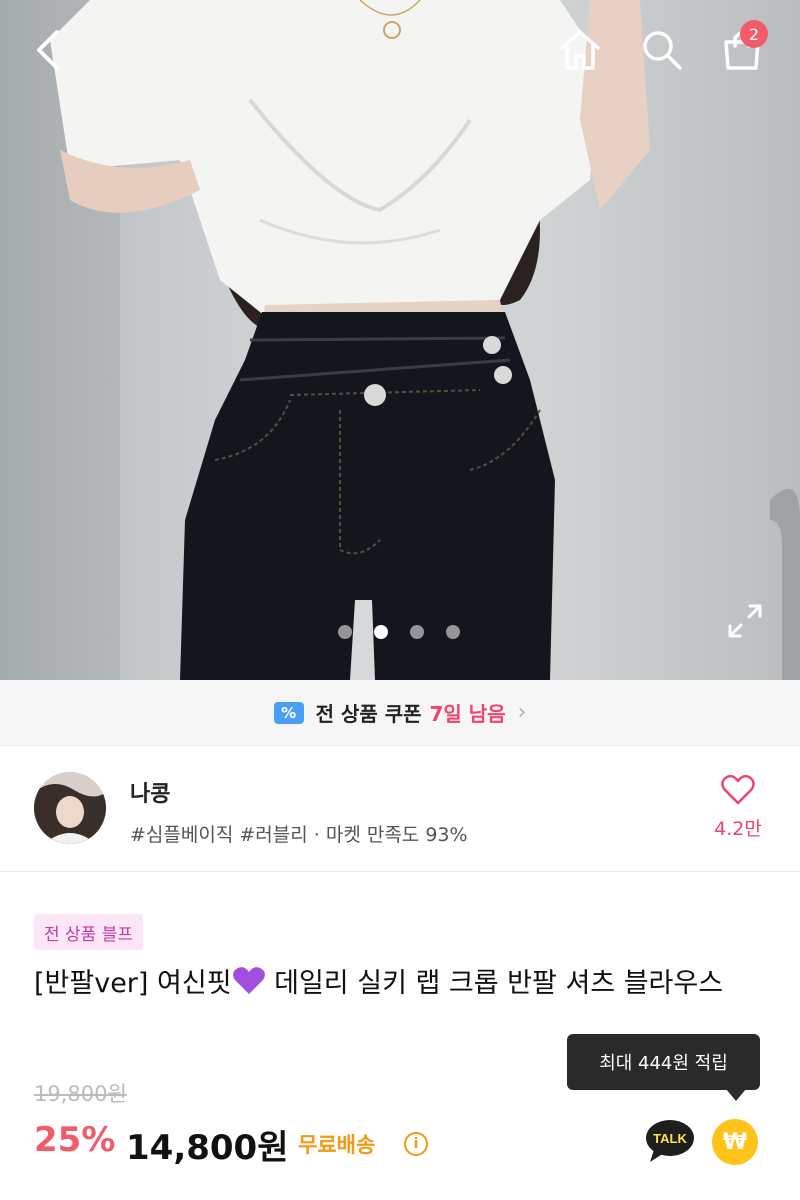 The width and height of the screenshot is (800, 1200). What do you see at coordinates (754, 34) in the screenshot?
I see `cart-count-badge: 2` at bounding box center [754, 34].